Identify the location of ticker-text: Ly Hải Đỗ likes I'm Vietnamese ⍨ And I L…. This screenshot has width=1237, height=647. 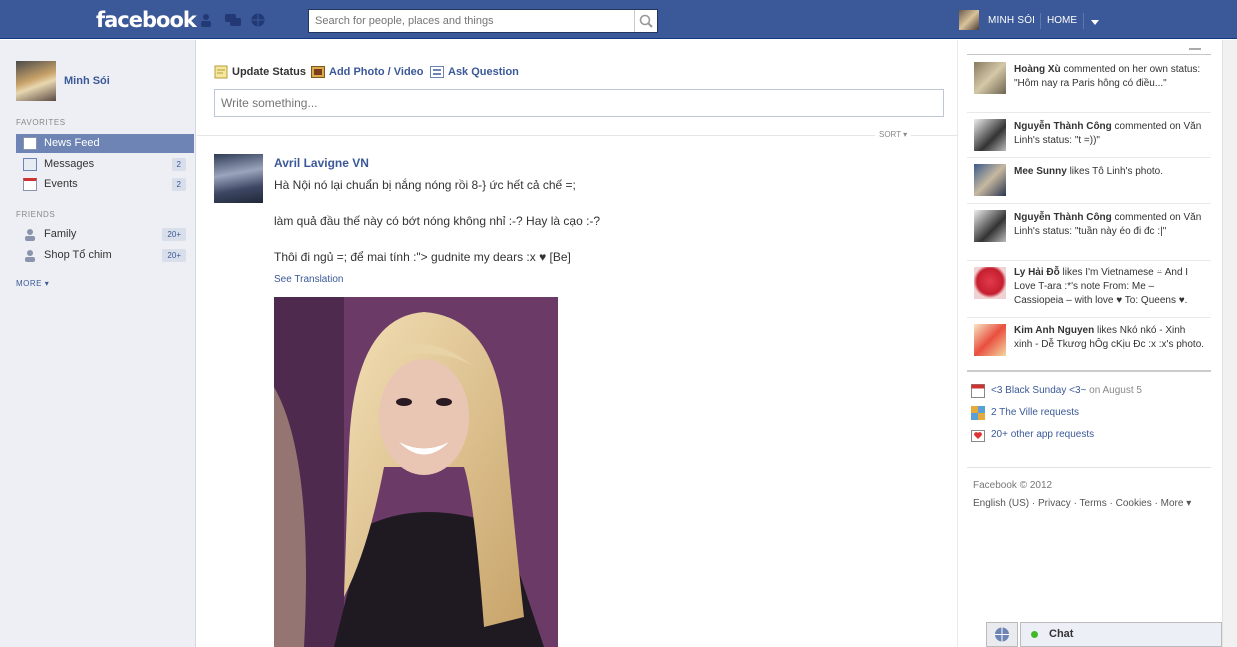
(1110, 287).